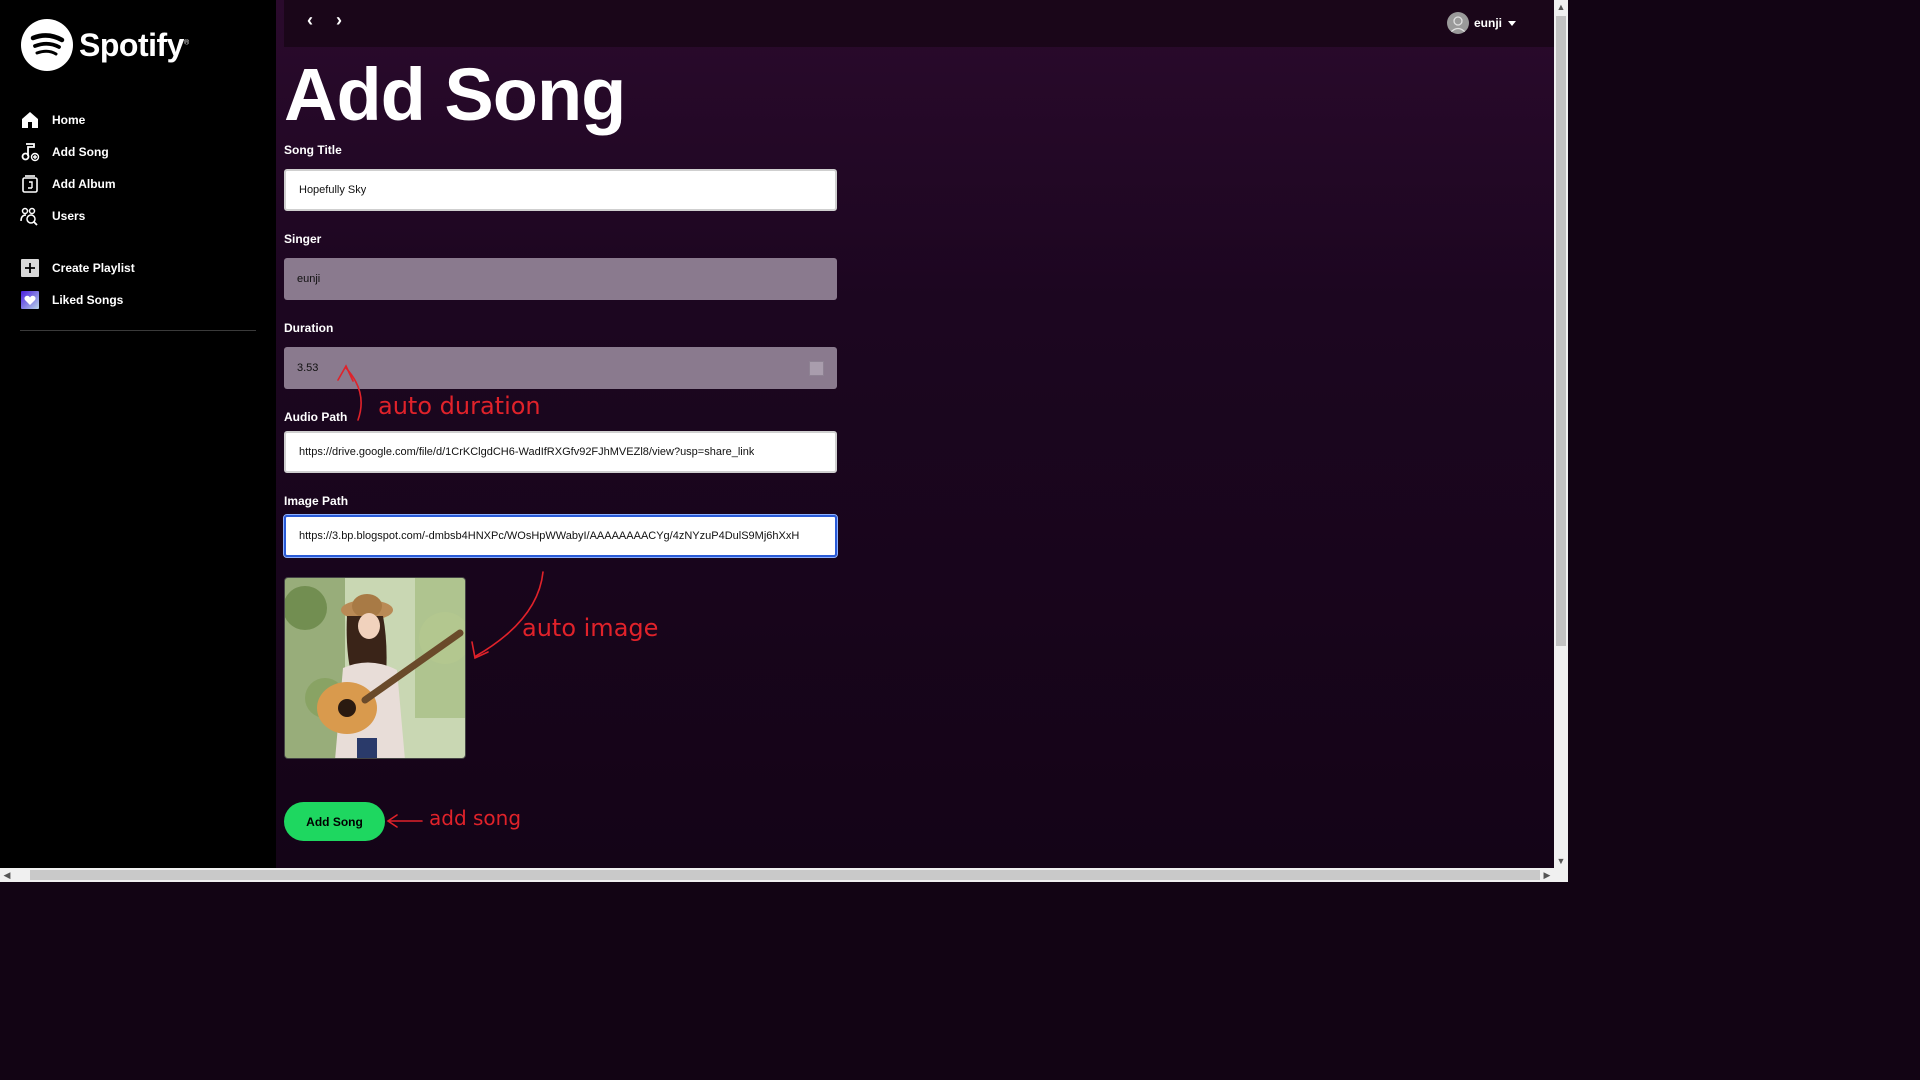 The height and width of the screenshot is (1080, 1920). I want to click on sidebar-item-liked-songs: Liked Songs, so click(138, 300).